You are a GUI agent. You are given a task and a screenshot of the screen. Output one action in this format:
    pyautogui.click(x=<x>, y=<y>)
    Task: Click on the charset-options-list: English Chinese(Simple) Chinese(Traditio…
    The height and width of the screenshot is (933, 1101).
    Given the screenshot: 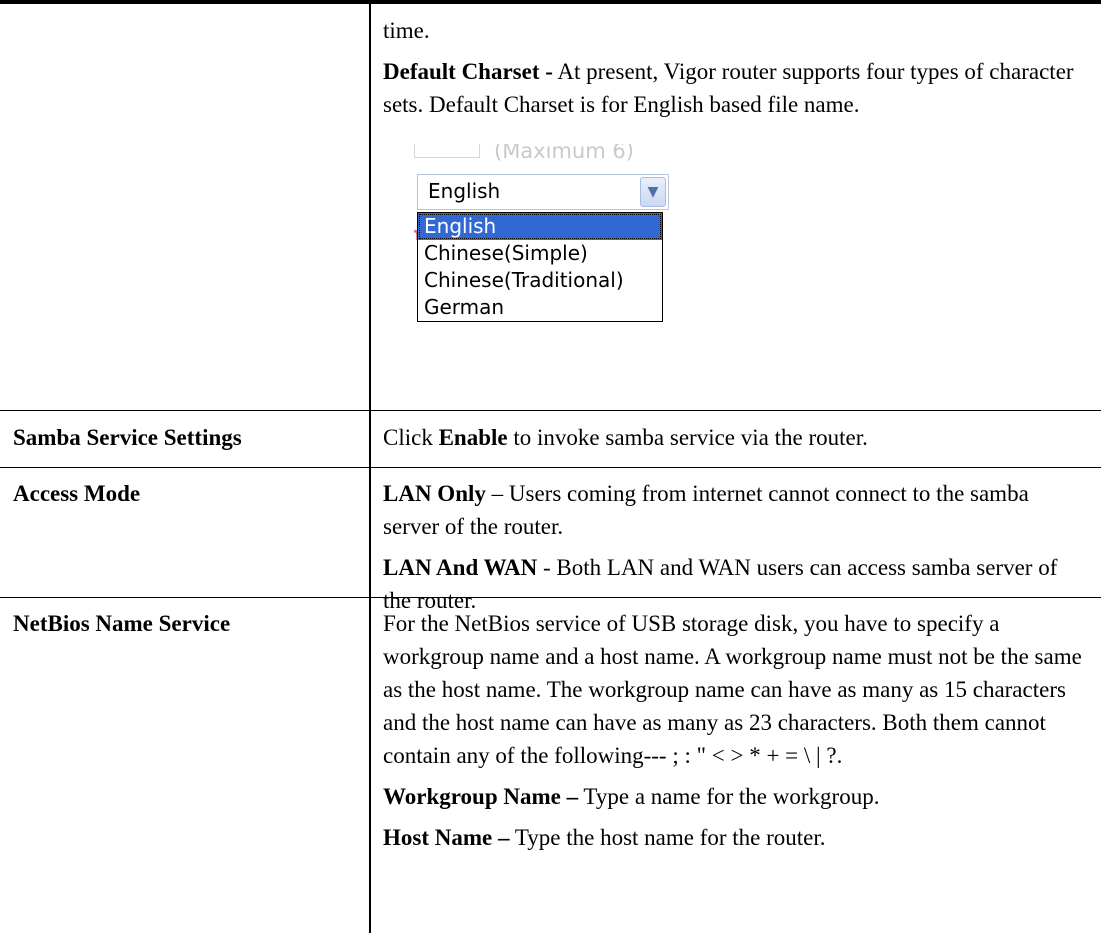 What is the action you would take?
    pyautogui.click(x=540, y=267)
    